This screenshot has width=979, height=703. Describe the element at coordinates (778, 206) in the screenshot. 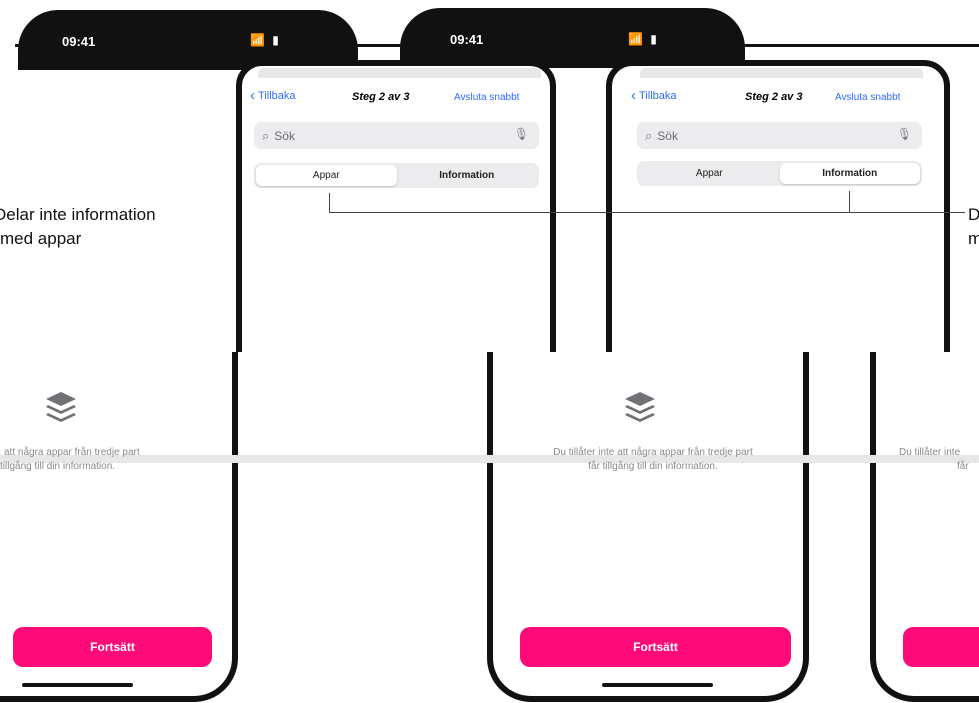

I see `phone-screen-information` at that location.